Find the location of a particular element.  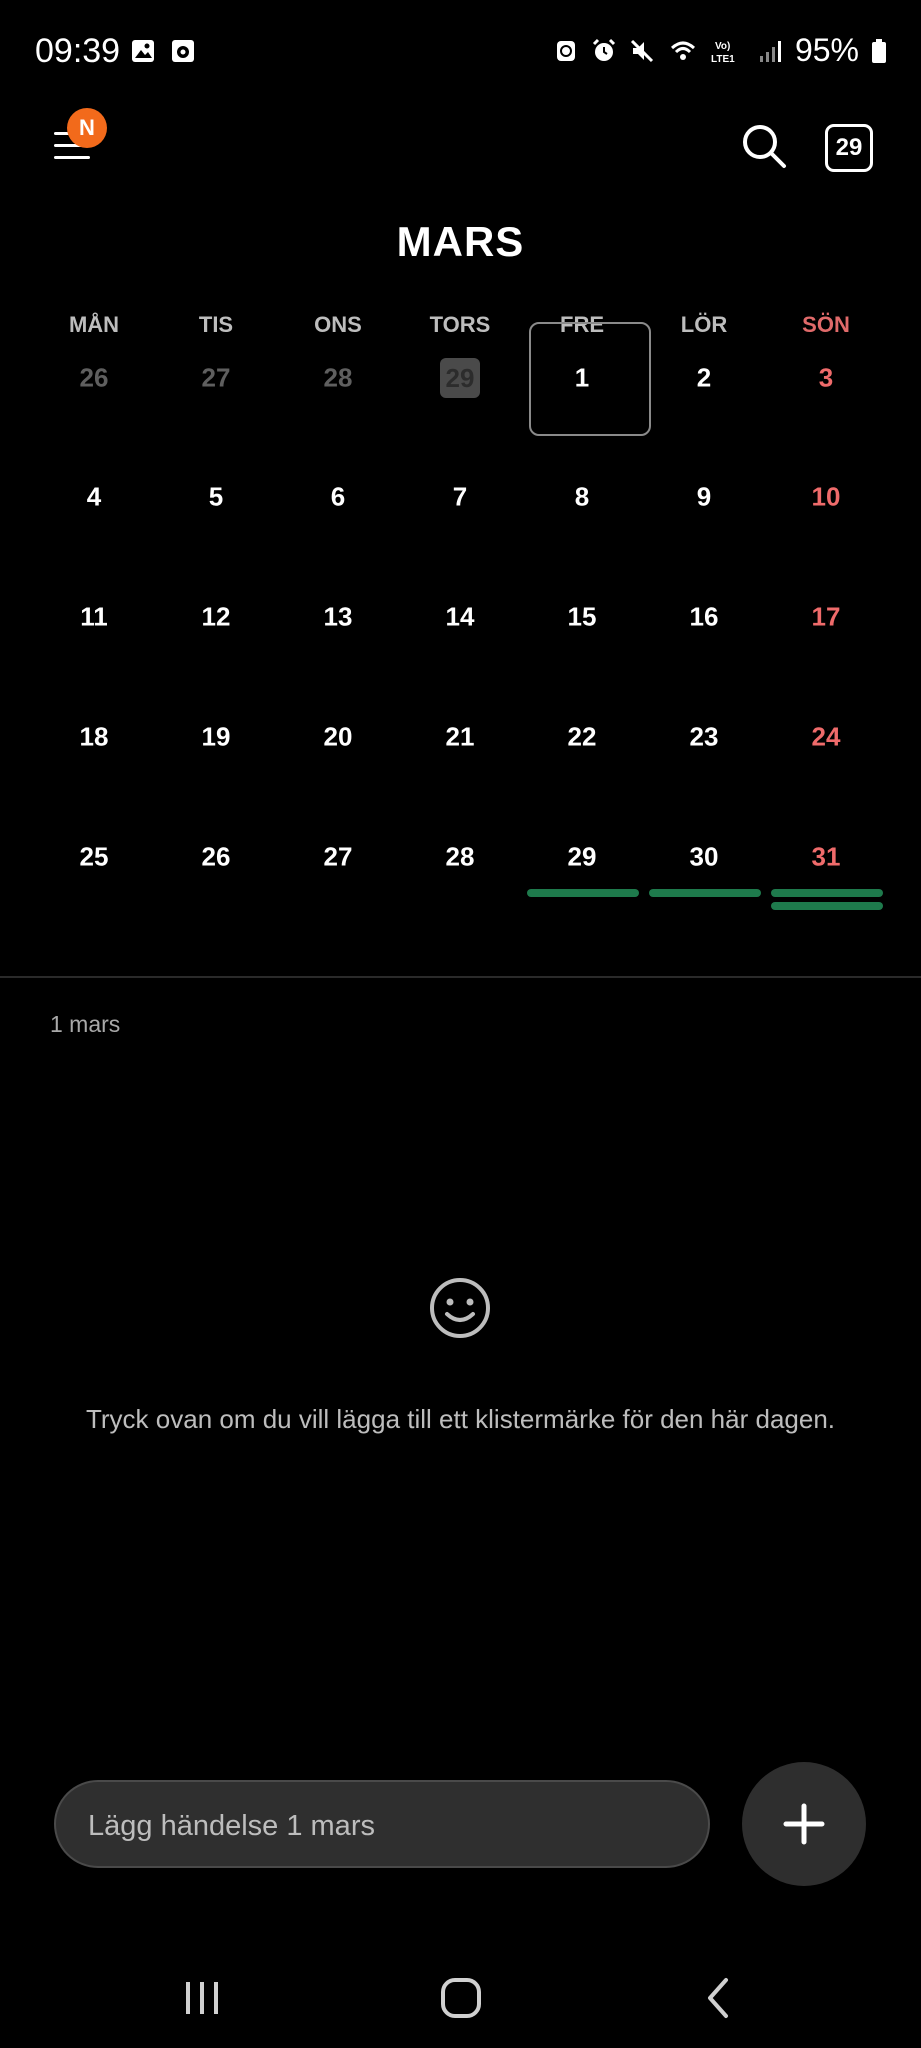

recent-apps-icon is located at coordinates (202, 1998).